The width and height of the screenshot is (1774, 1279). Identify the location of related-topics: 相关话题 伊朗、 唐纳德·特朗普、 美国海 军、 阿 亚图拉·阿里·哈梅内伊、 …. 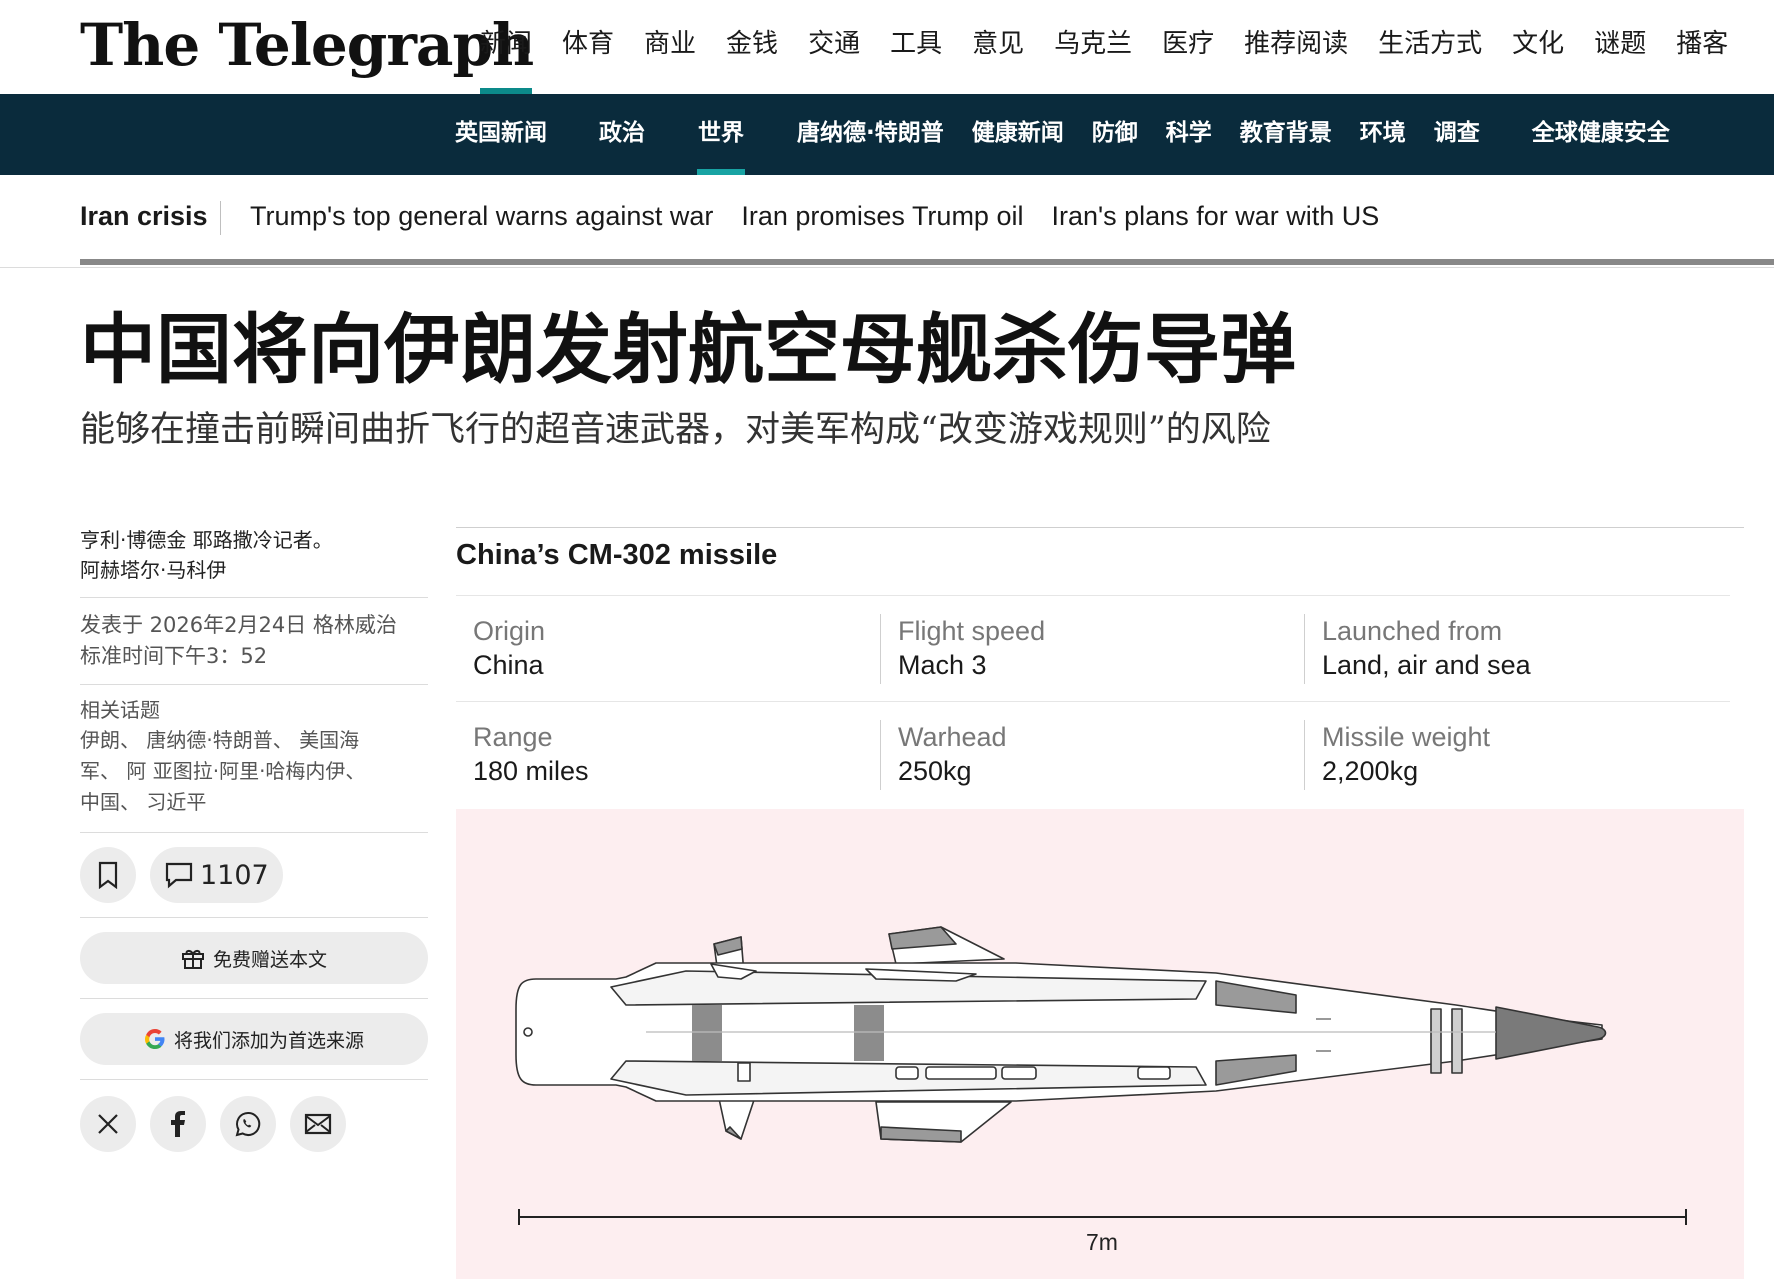
(254, 759).